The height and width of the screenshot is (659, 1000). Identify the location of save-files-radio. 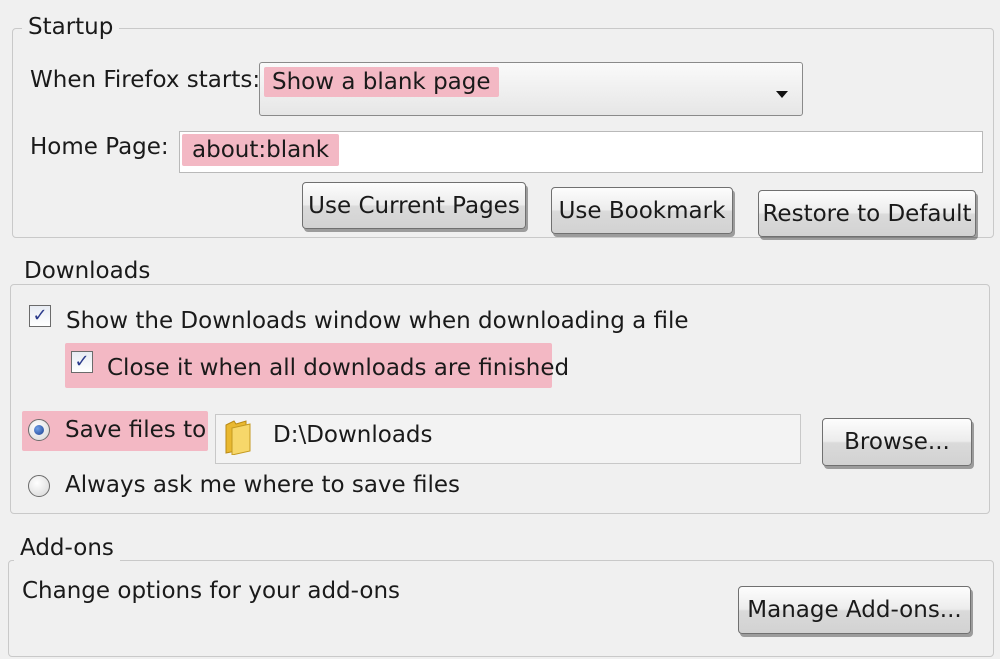
(39, 430).